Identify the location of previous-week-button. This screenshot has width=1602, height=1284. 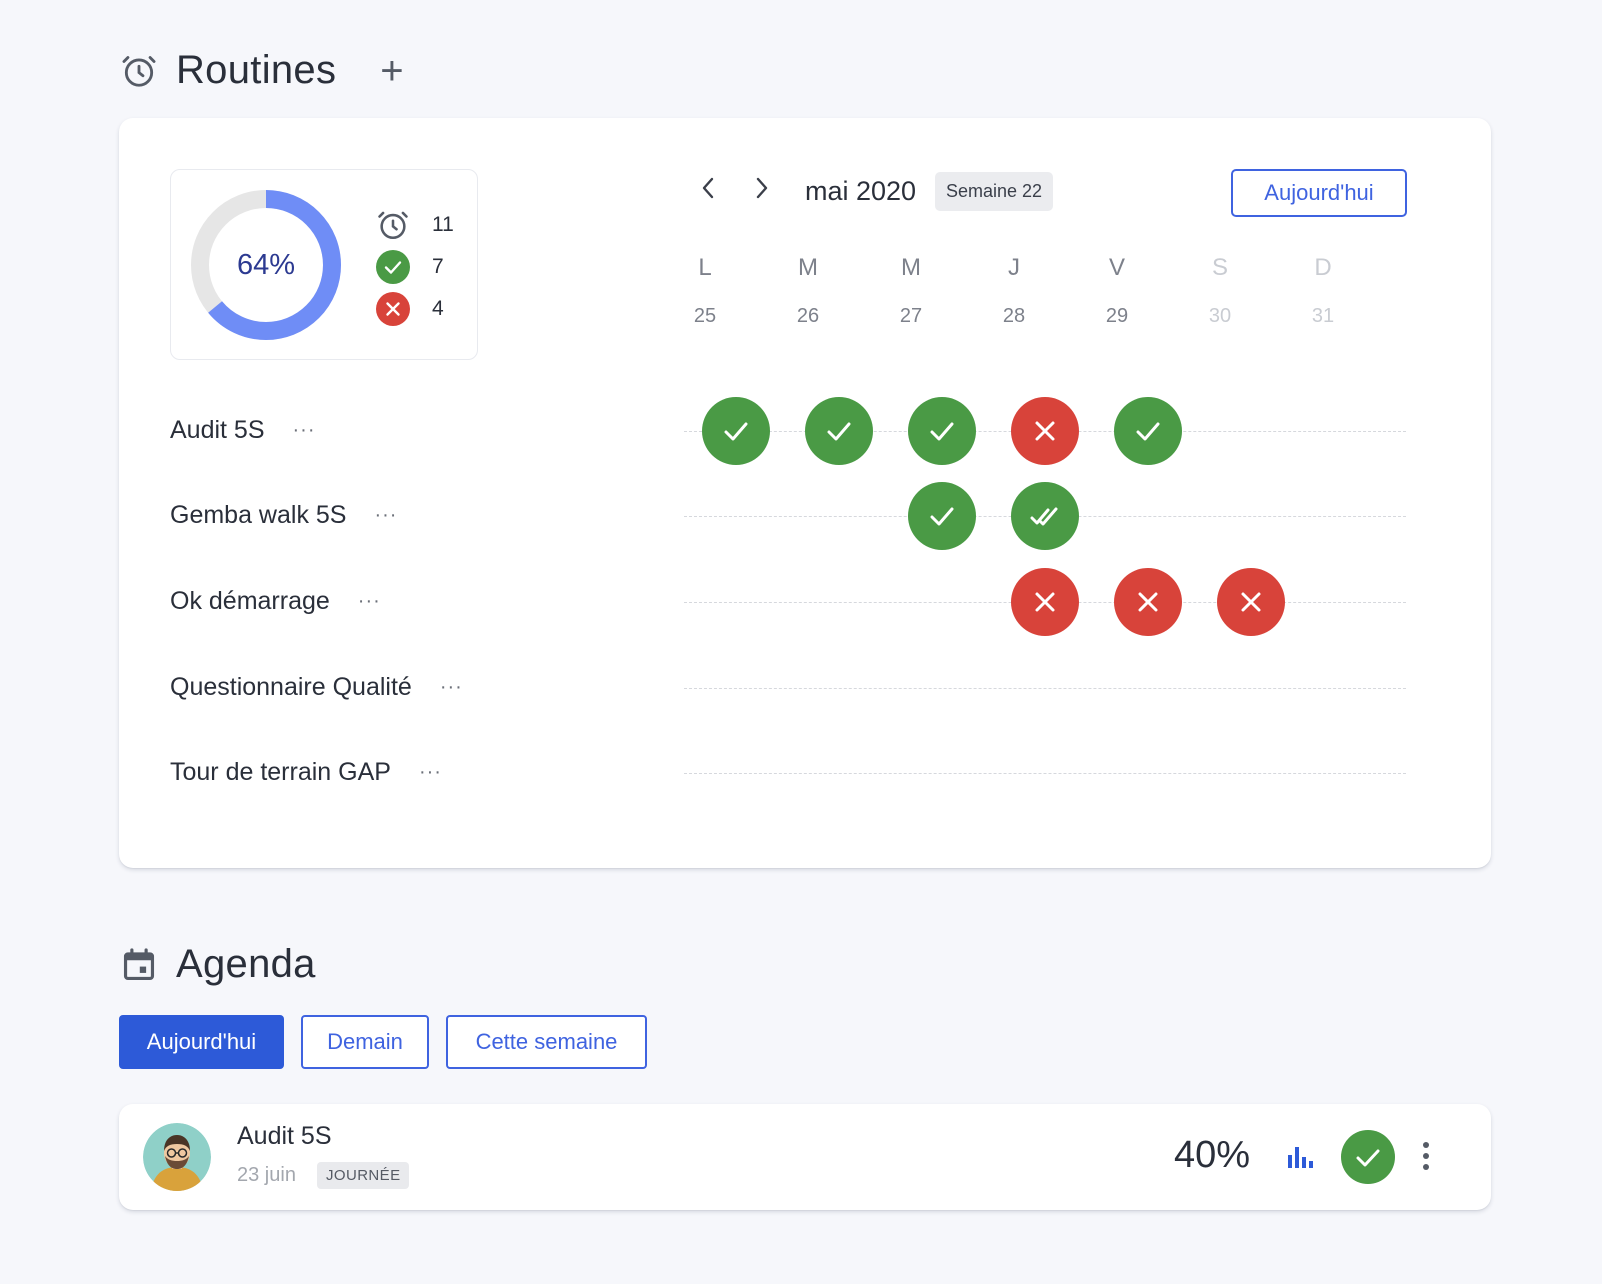
(708, 191).